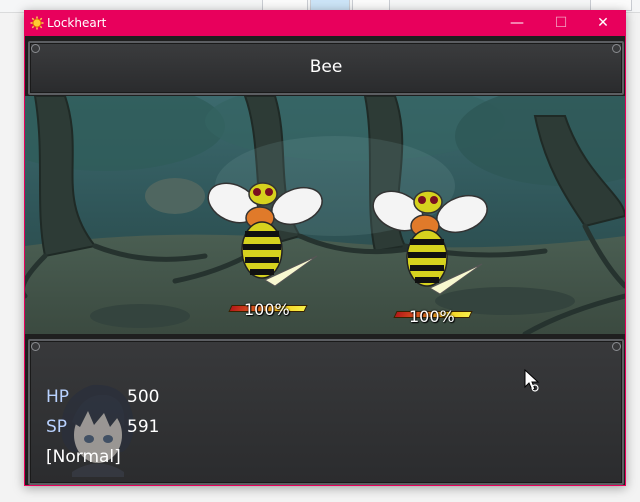 Image resolution: width=640 pixels, height=502 pixels. I want to click on sp-value: 591, so click(143, 427).